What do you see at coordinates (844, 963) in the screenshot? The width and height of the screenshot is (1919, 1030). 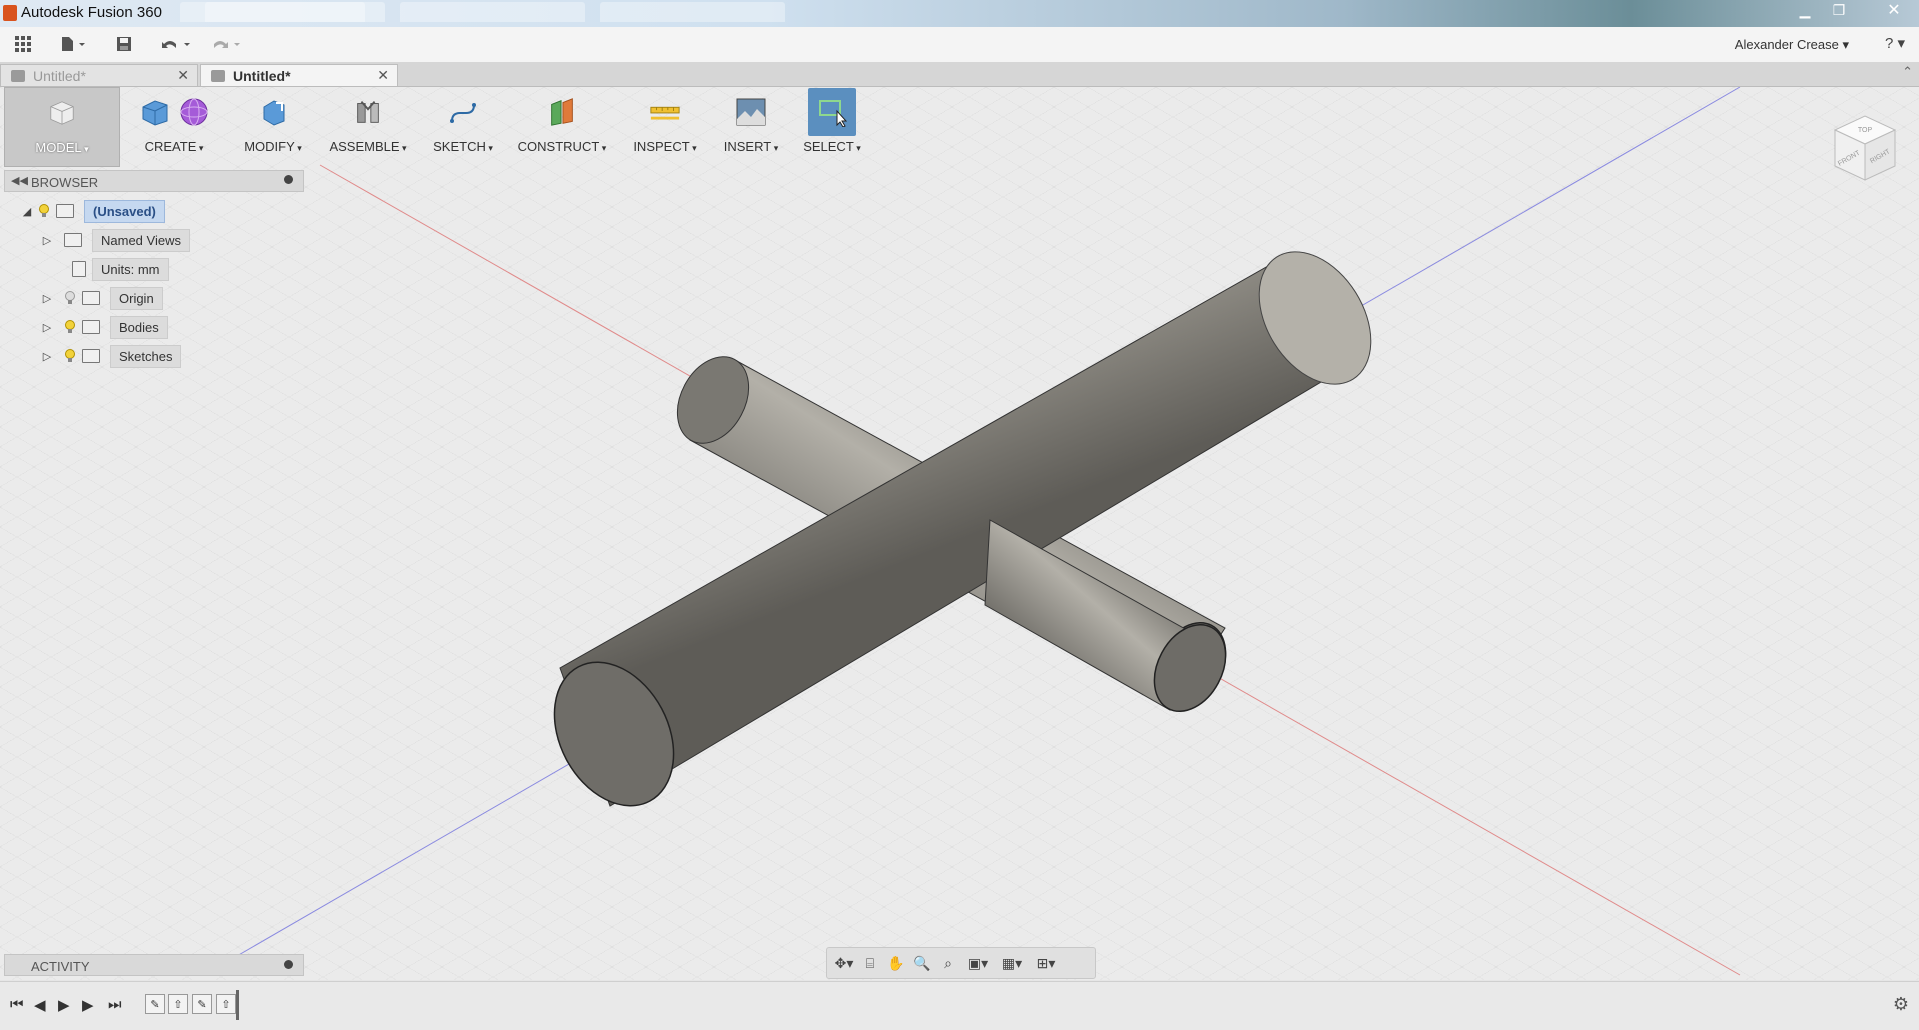 I see `orbit-icon: ✥▾` at bounding box center [844, 963].